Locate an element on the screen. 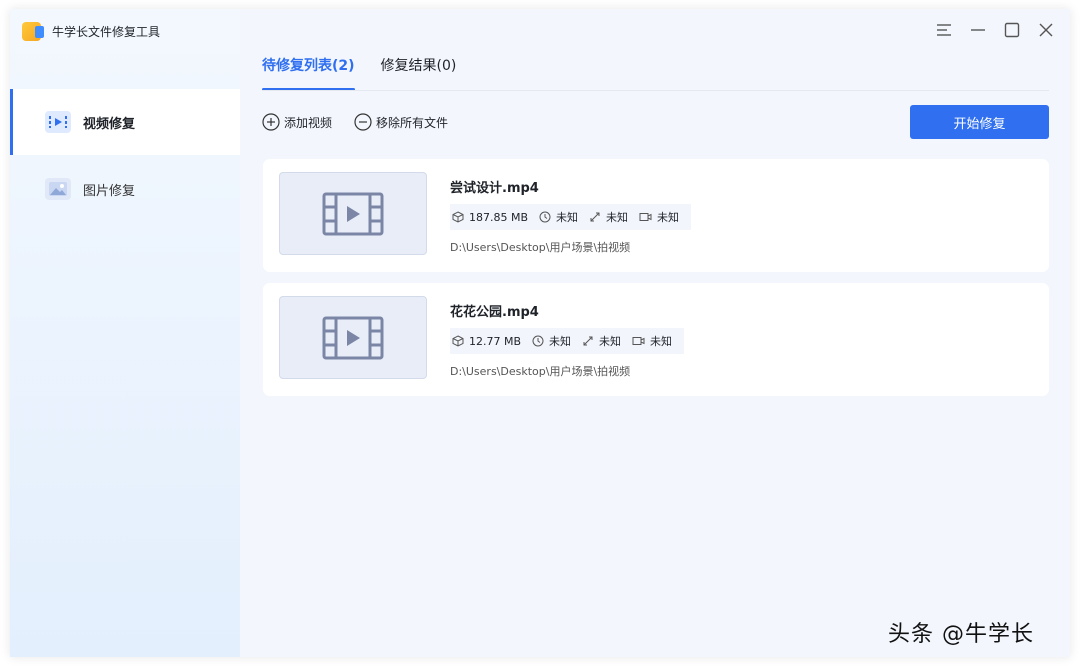  add-video-label: 添加视频 is located at coordinates (308, 122).